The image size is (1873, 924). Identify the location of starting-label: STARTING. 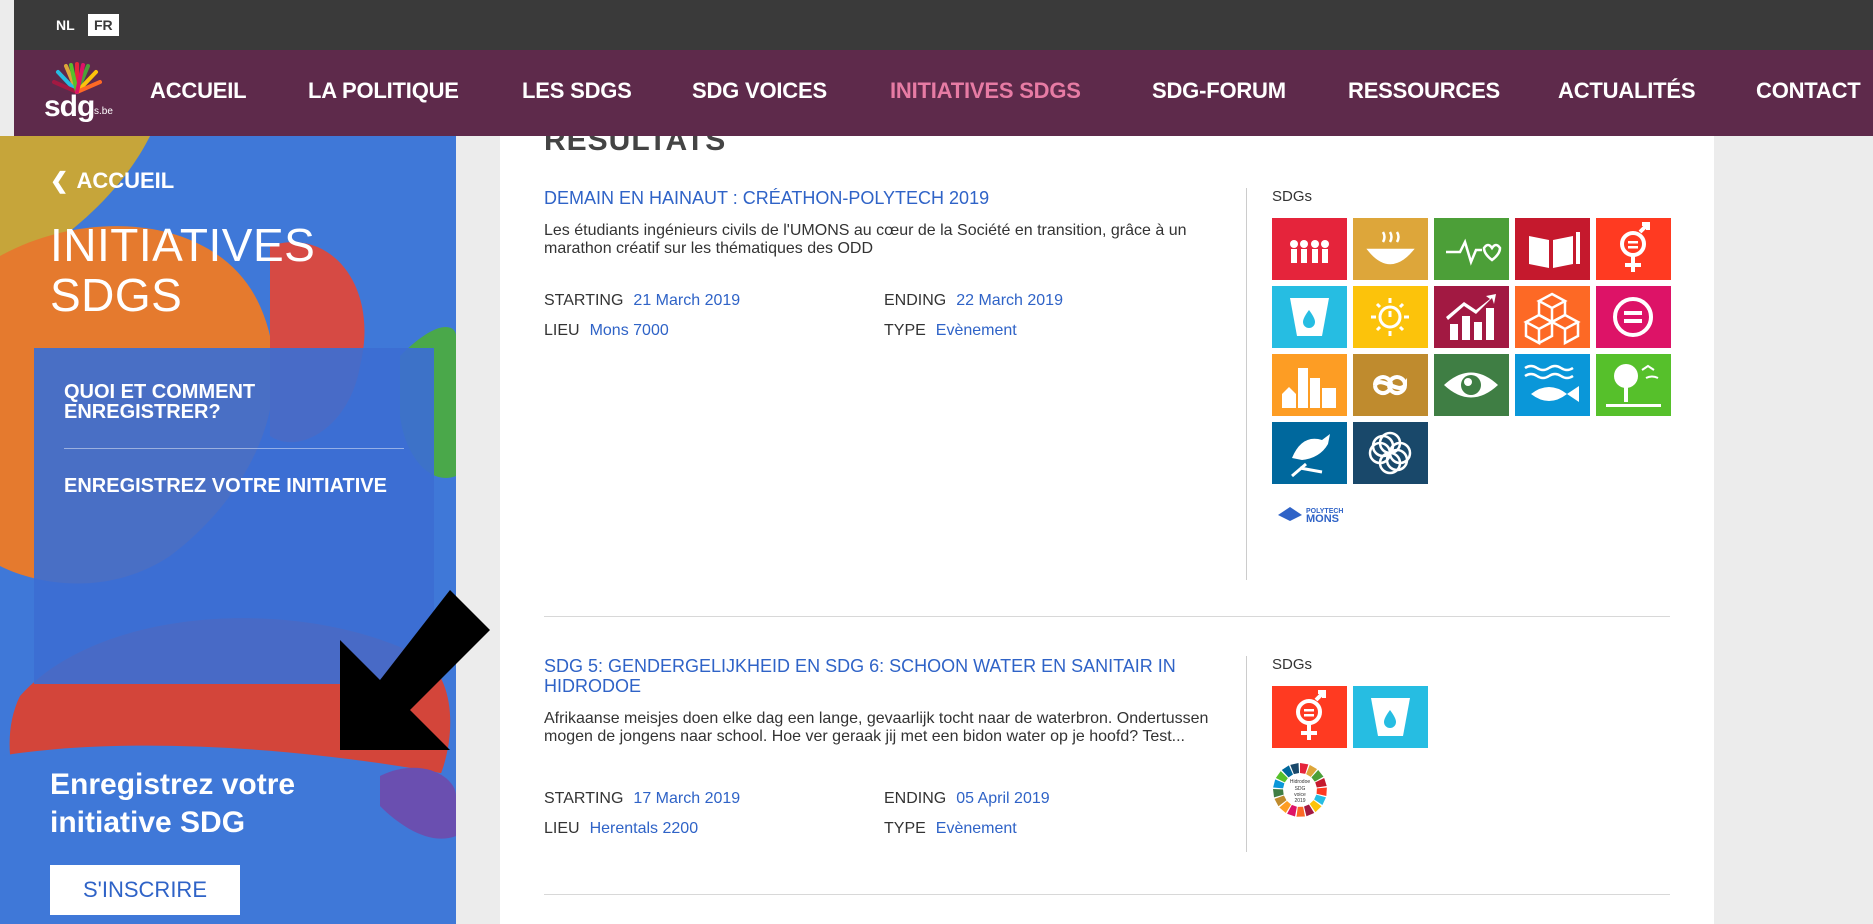
(584, 798).